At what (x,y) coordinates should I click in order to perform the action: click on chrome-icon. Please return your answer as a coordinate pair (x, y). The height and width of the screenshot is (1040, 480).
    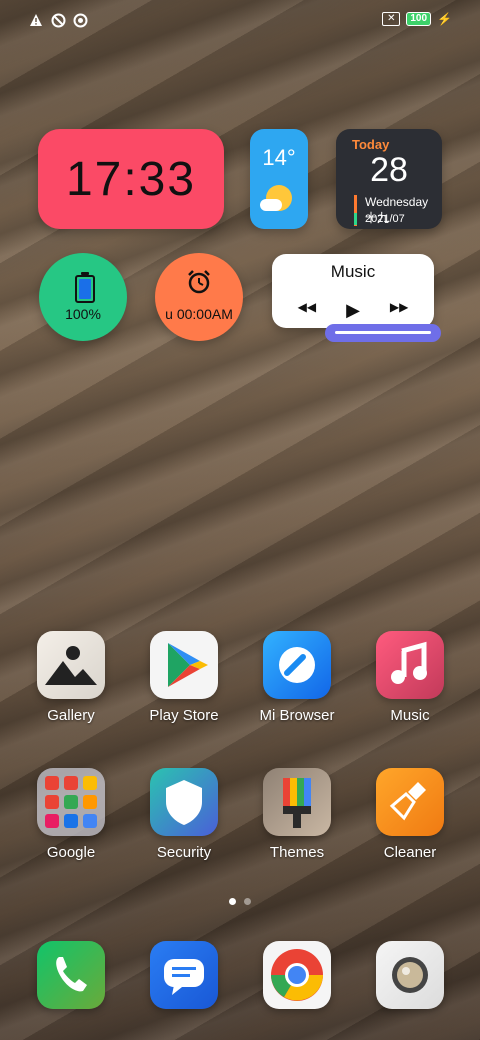
    Looking at the image, I should click on (297, 975).